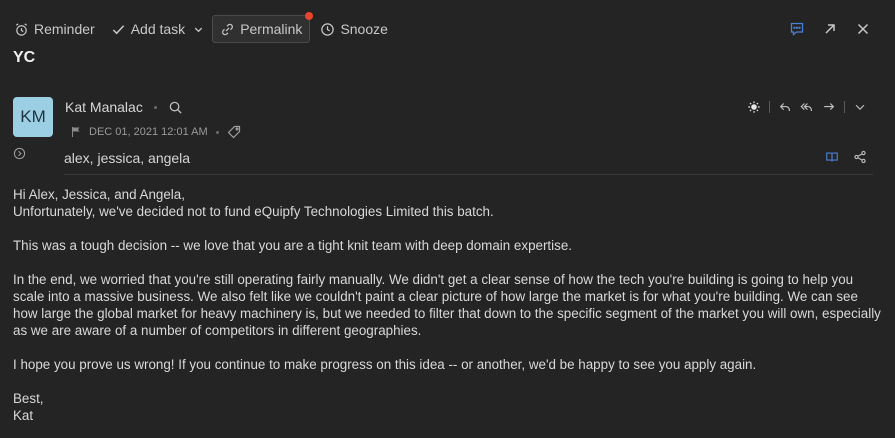 The width and height of the screenshot is (895, 438). I want to click on search-icon, so click(175, 107).